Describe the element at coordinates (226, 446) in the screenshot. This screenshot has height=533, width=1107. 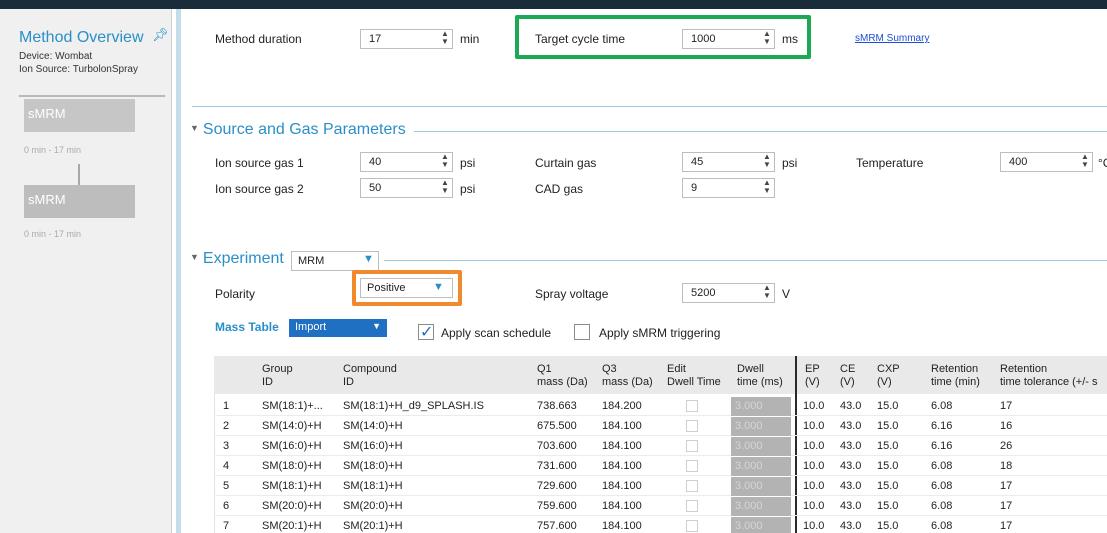
I see `cell-n: 3` at that location.